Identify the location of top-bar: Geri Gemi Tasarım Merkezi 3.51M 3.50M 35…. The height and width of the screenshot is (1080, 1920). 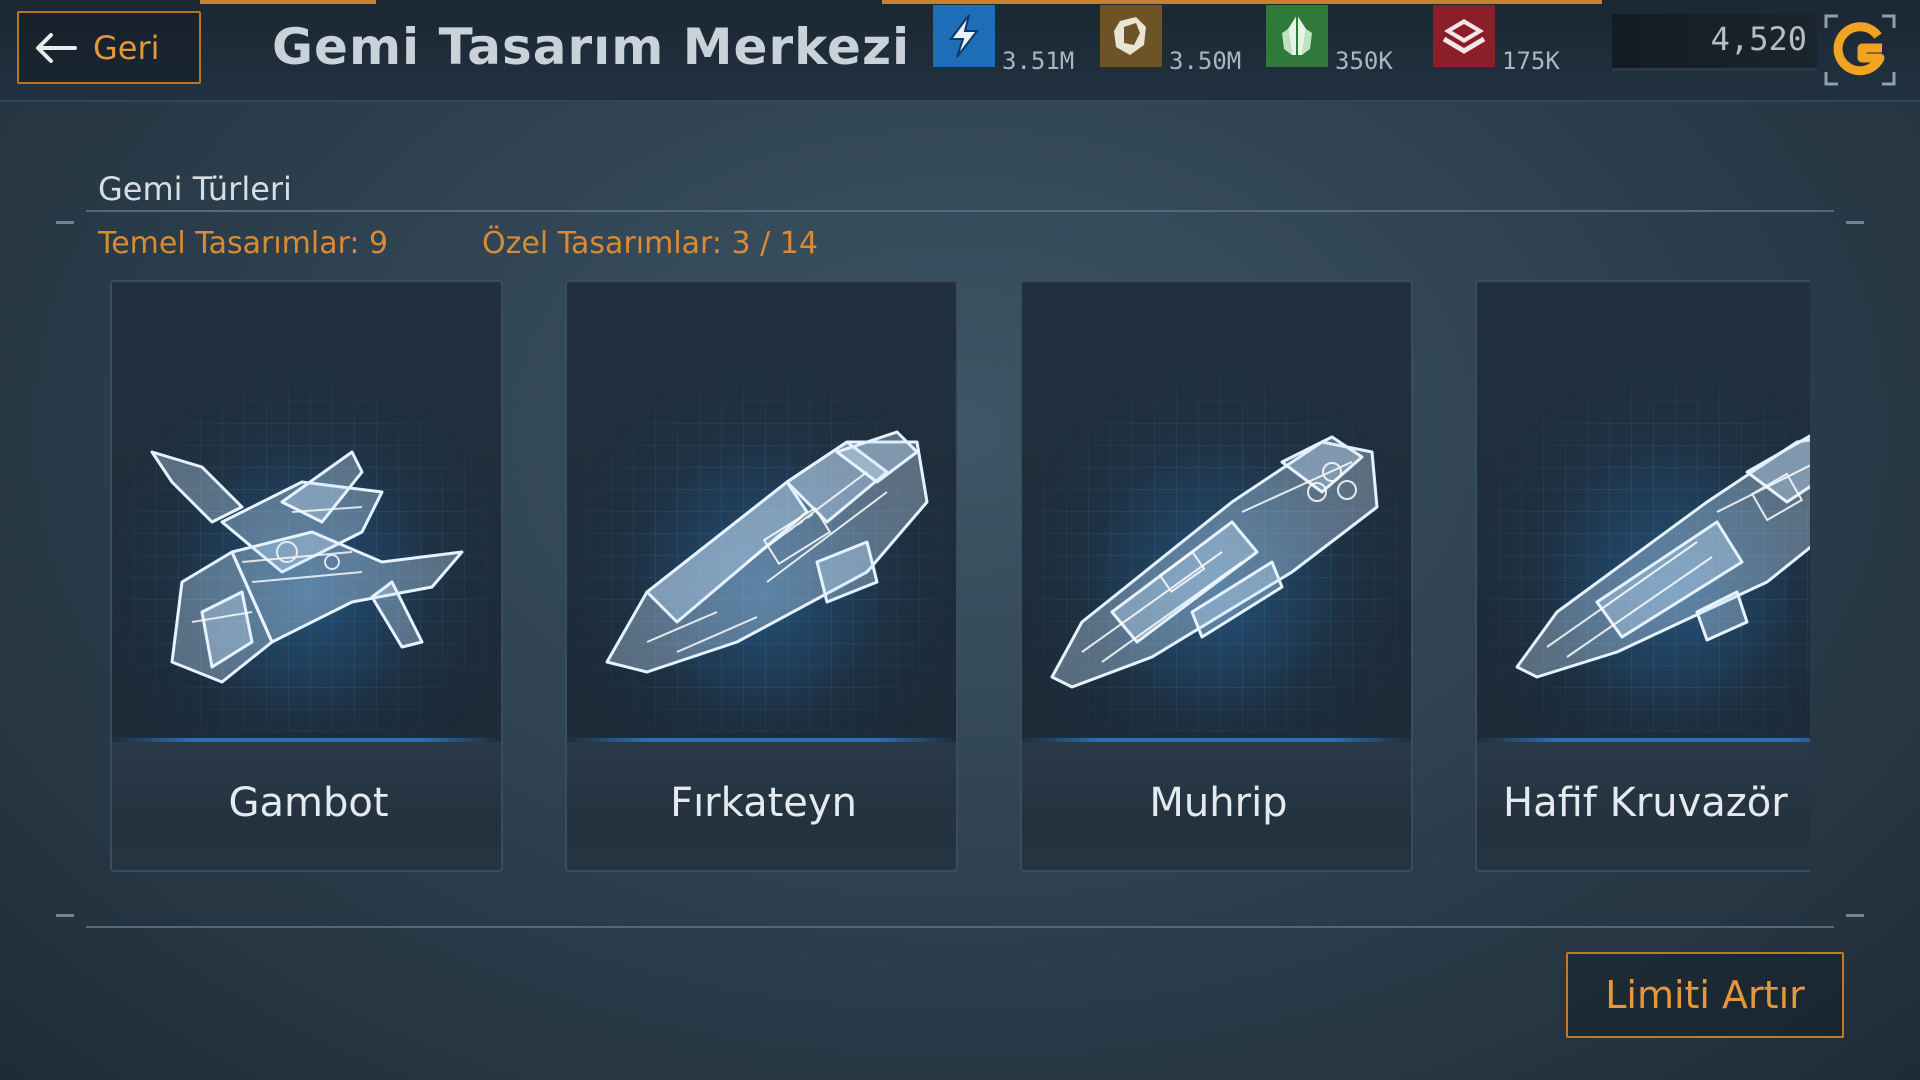
(960, 51).